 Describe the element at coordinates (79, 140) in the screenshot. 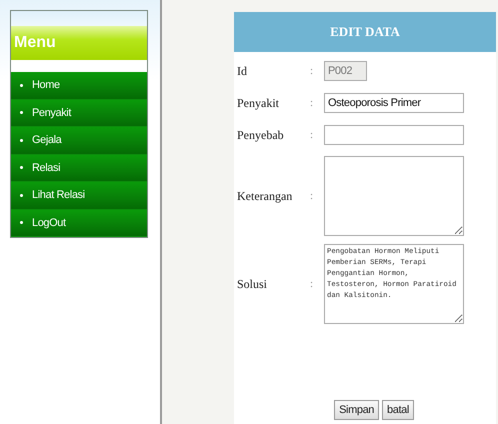

I see `menu-item: Gejala` at that location.